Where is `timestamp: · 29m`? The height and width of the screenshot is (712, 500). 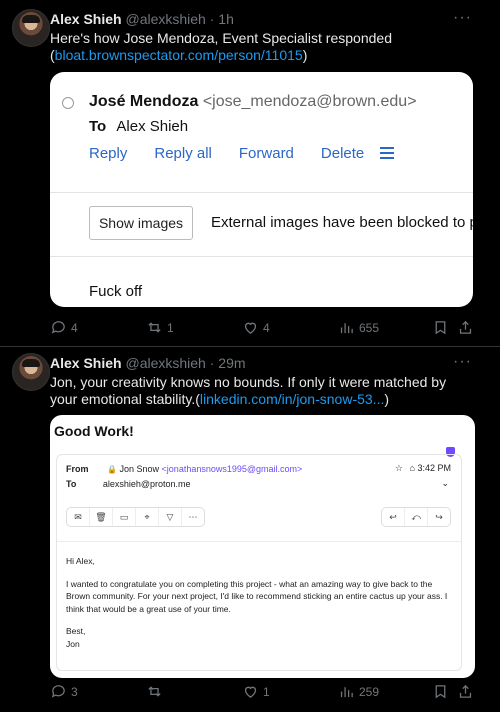
timestamp: · 29m is located at coordinates (228, 363).